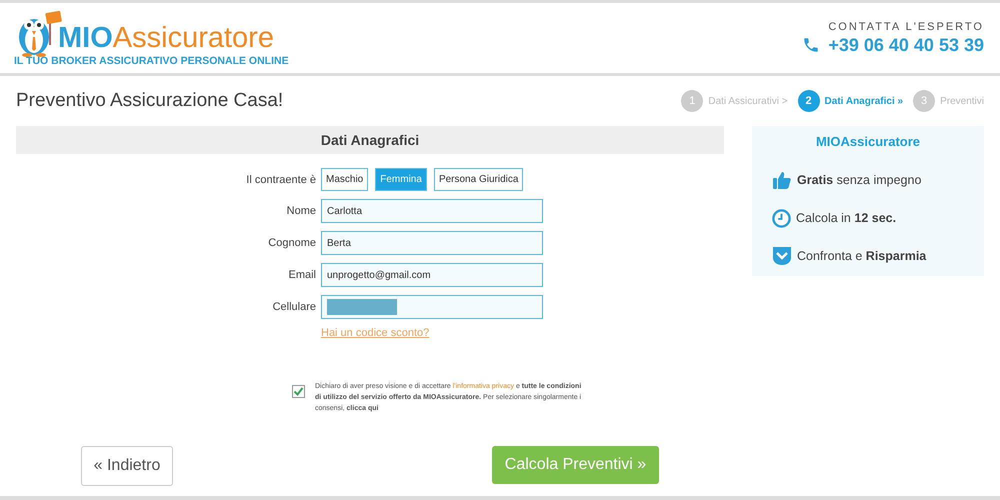 This screenshot has width=1000, height=500. I want to click on benefit-text: Gratis senza impegno, so click(859, 180).